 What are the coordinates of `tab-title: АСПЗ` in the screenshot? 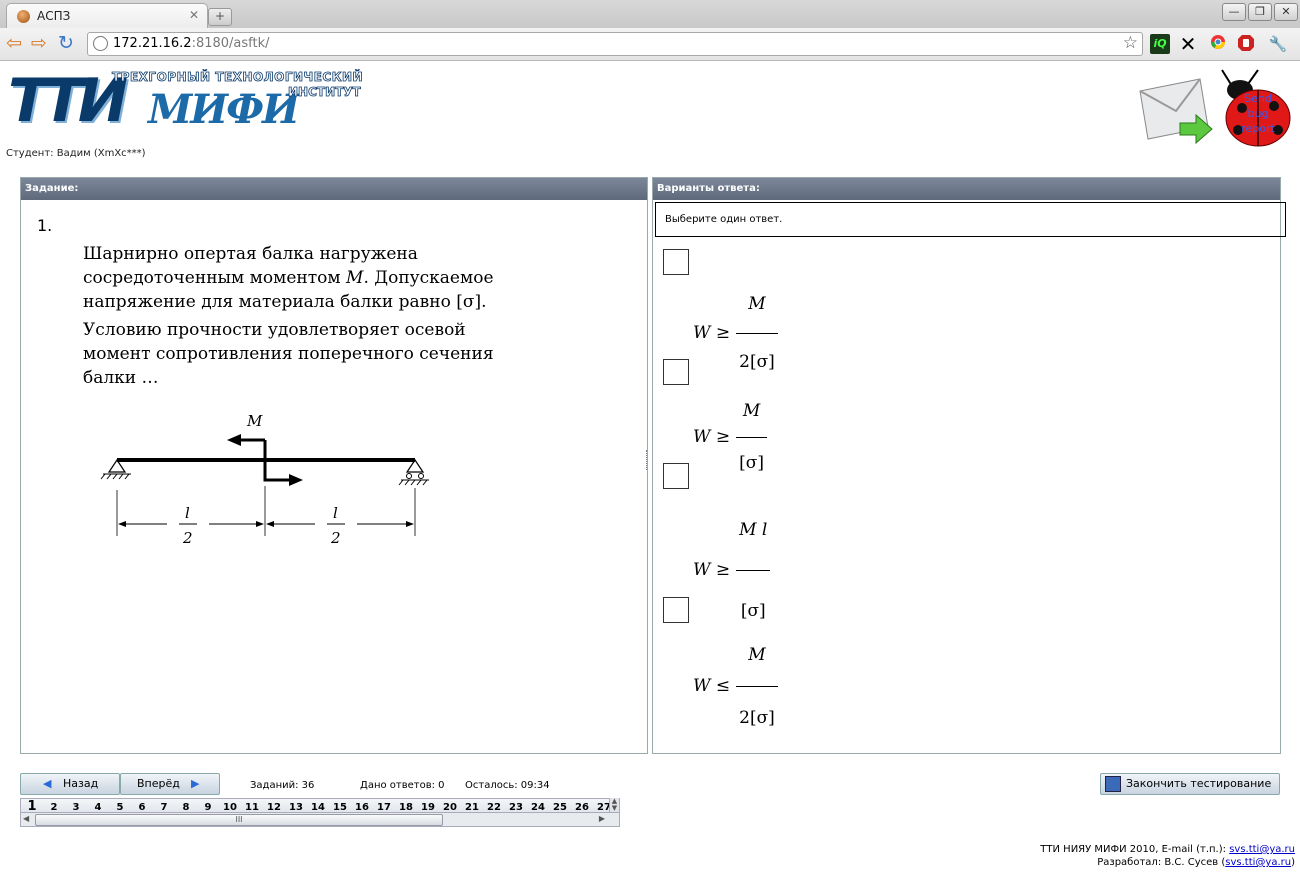 It's located at (54, 16).